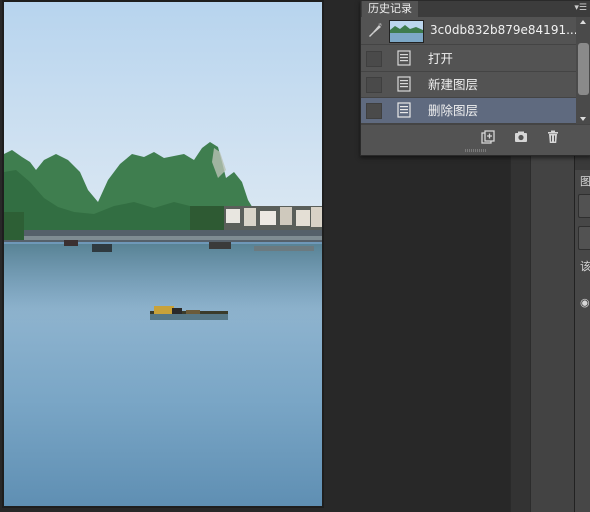 The image size is (590, 512). What do you see at coordinates (476, 150) in the screenshot?
I see `resize-grip` at bounding box center [476, 150].